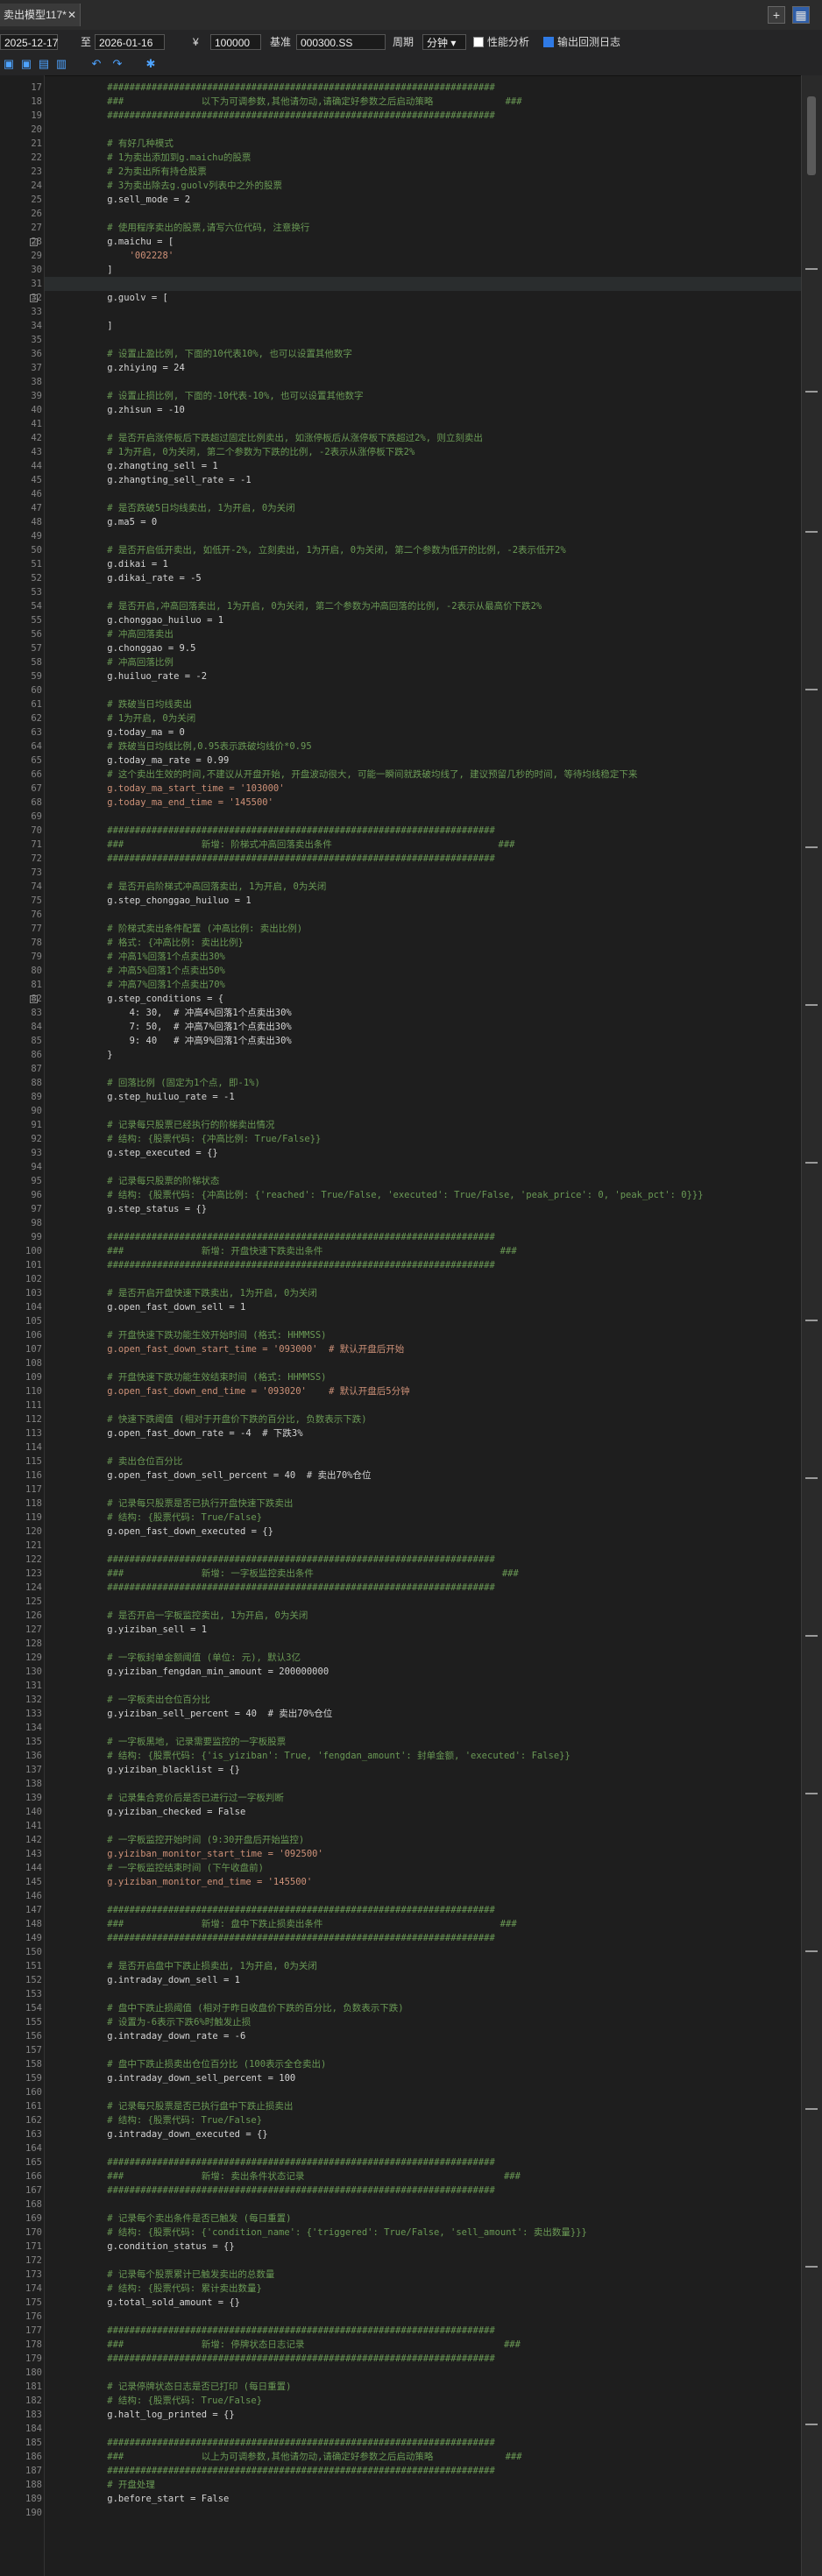 This screenshot has height=2576, width=822. What do you see at coordinates (424, 1854) in the screenshot?
I see `code-line: g.yiziban_monitor_start_time = '092500'` at bounding box center [424, 1854].